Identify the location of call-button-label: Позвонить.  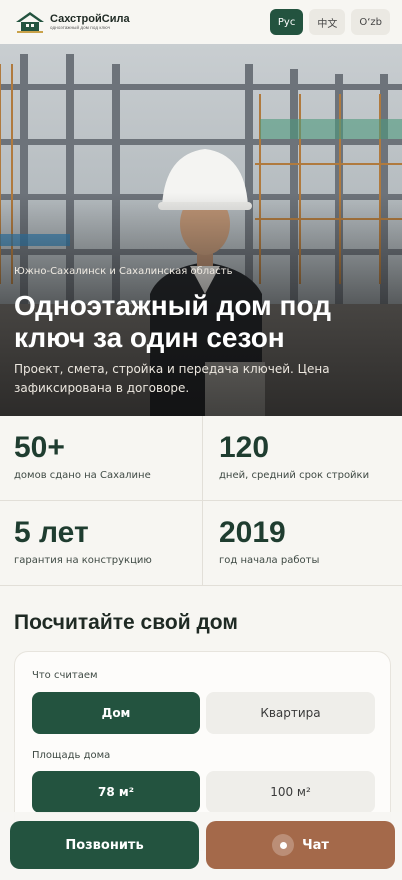
(104, 845).